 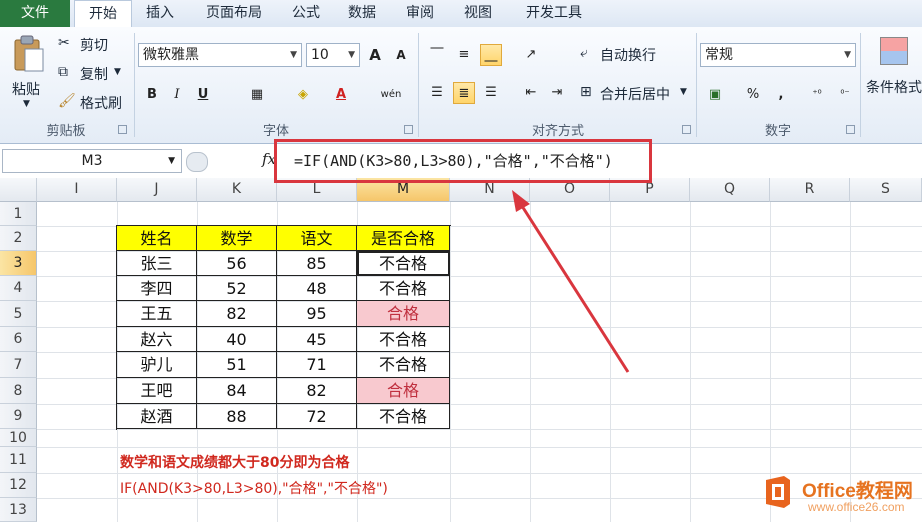 I want to click on watermark-title: Office教程网, so click(x=857, y=491).